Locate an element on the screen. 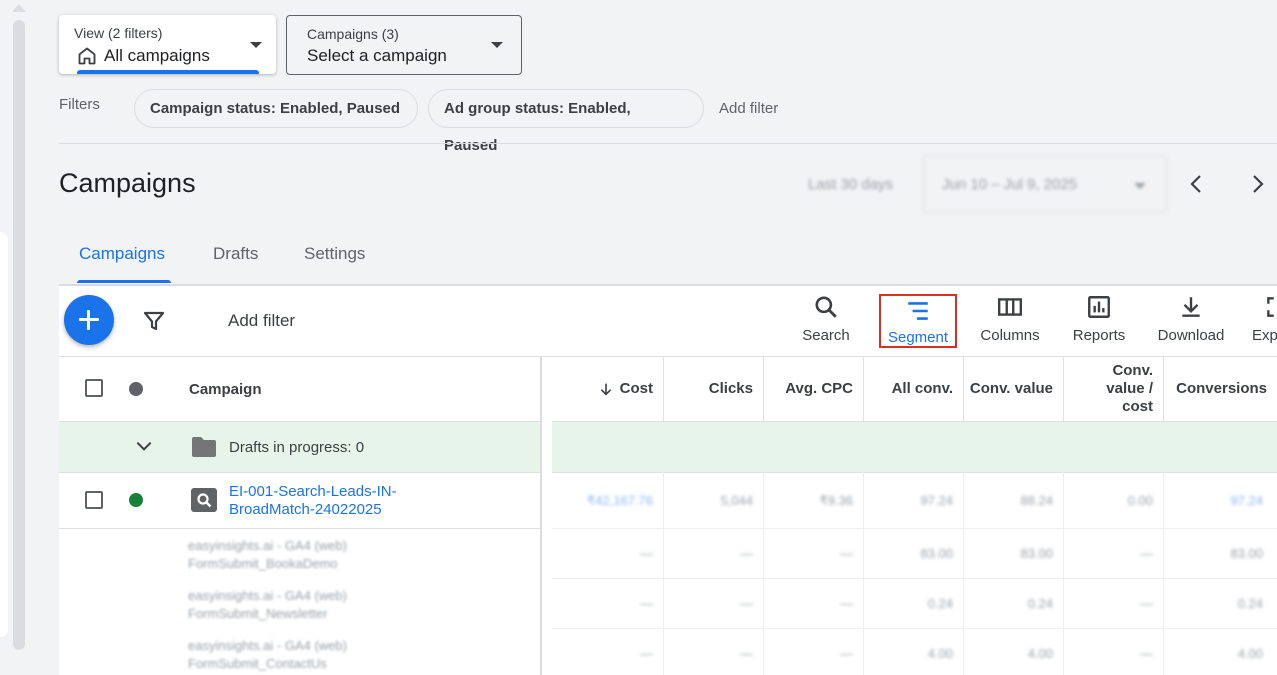  avg-cpc-column-header: Avg. CPC is located at coordinates (814, 389).